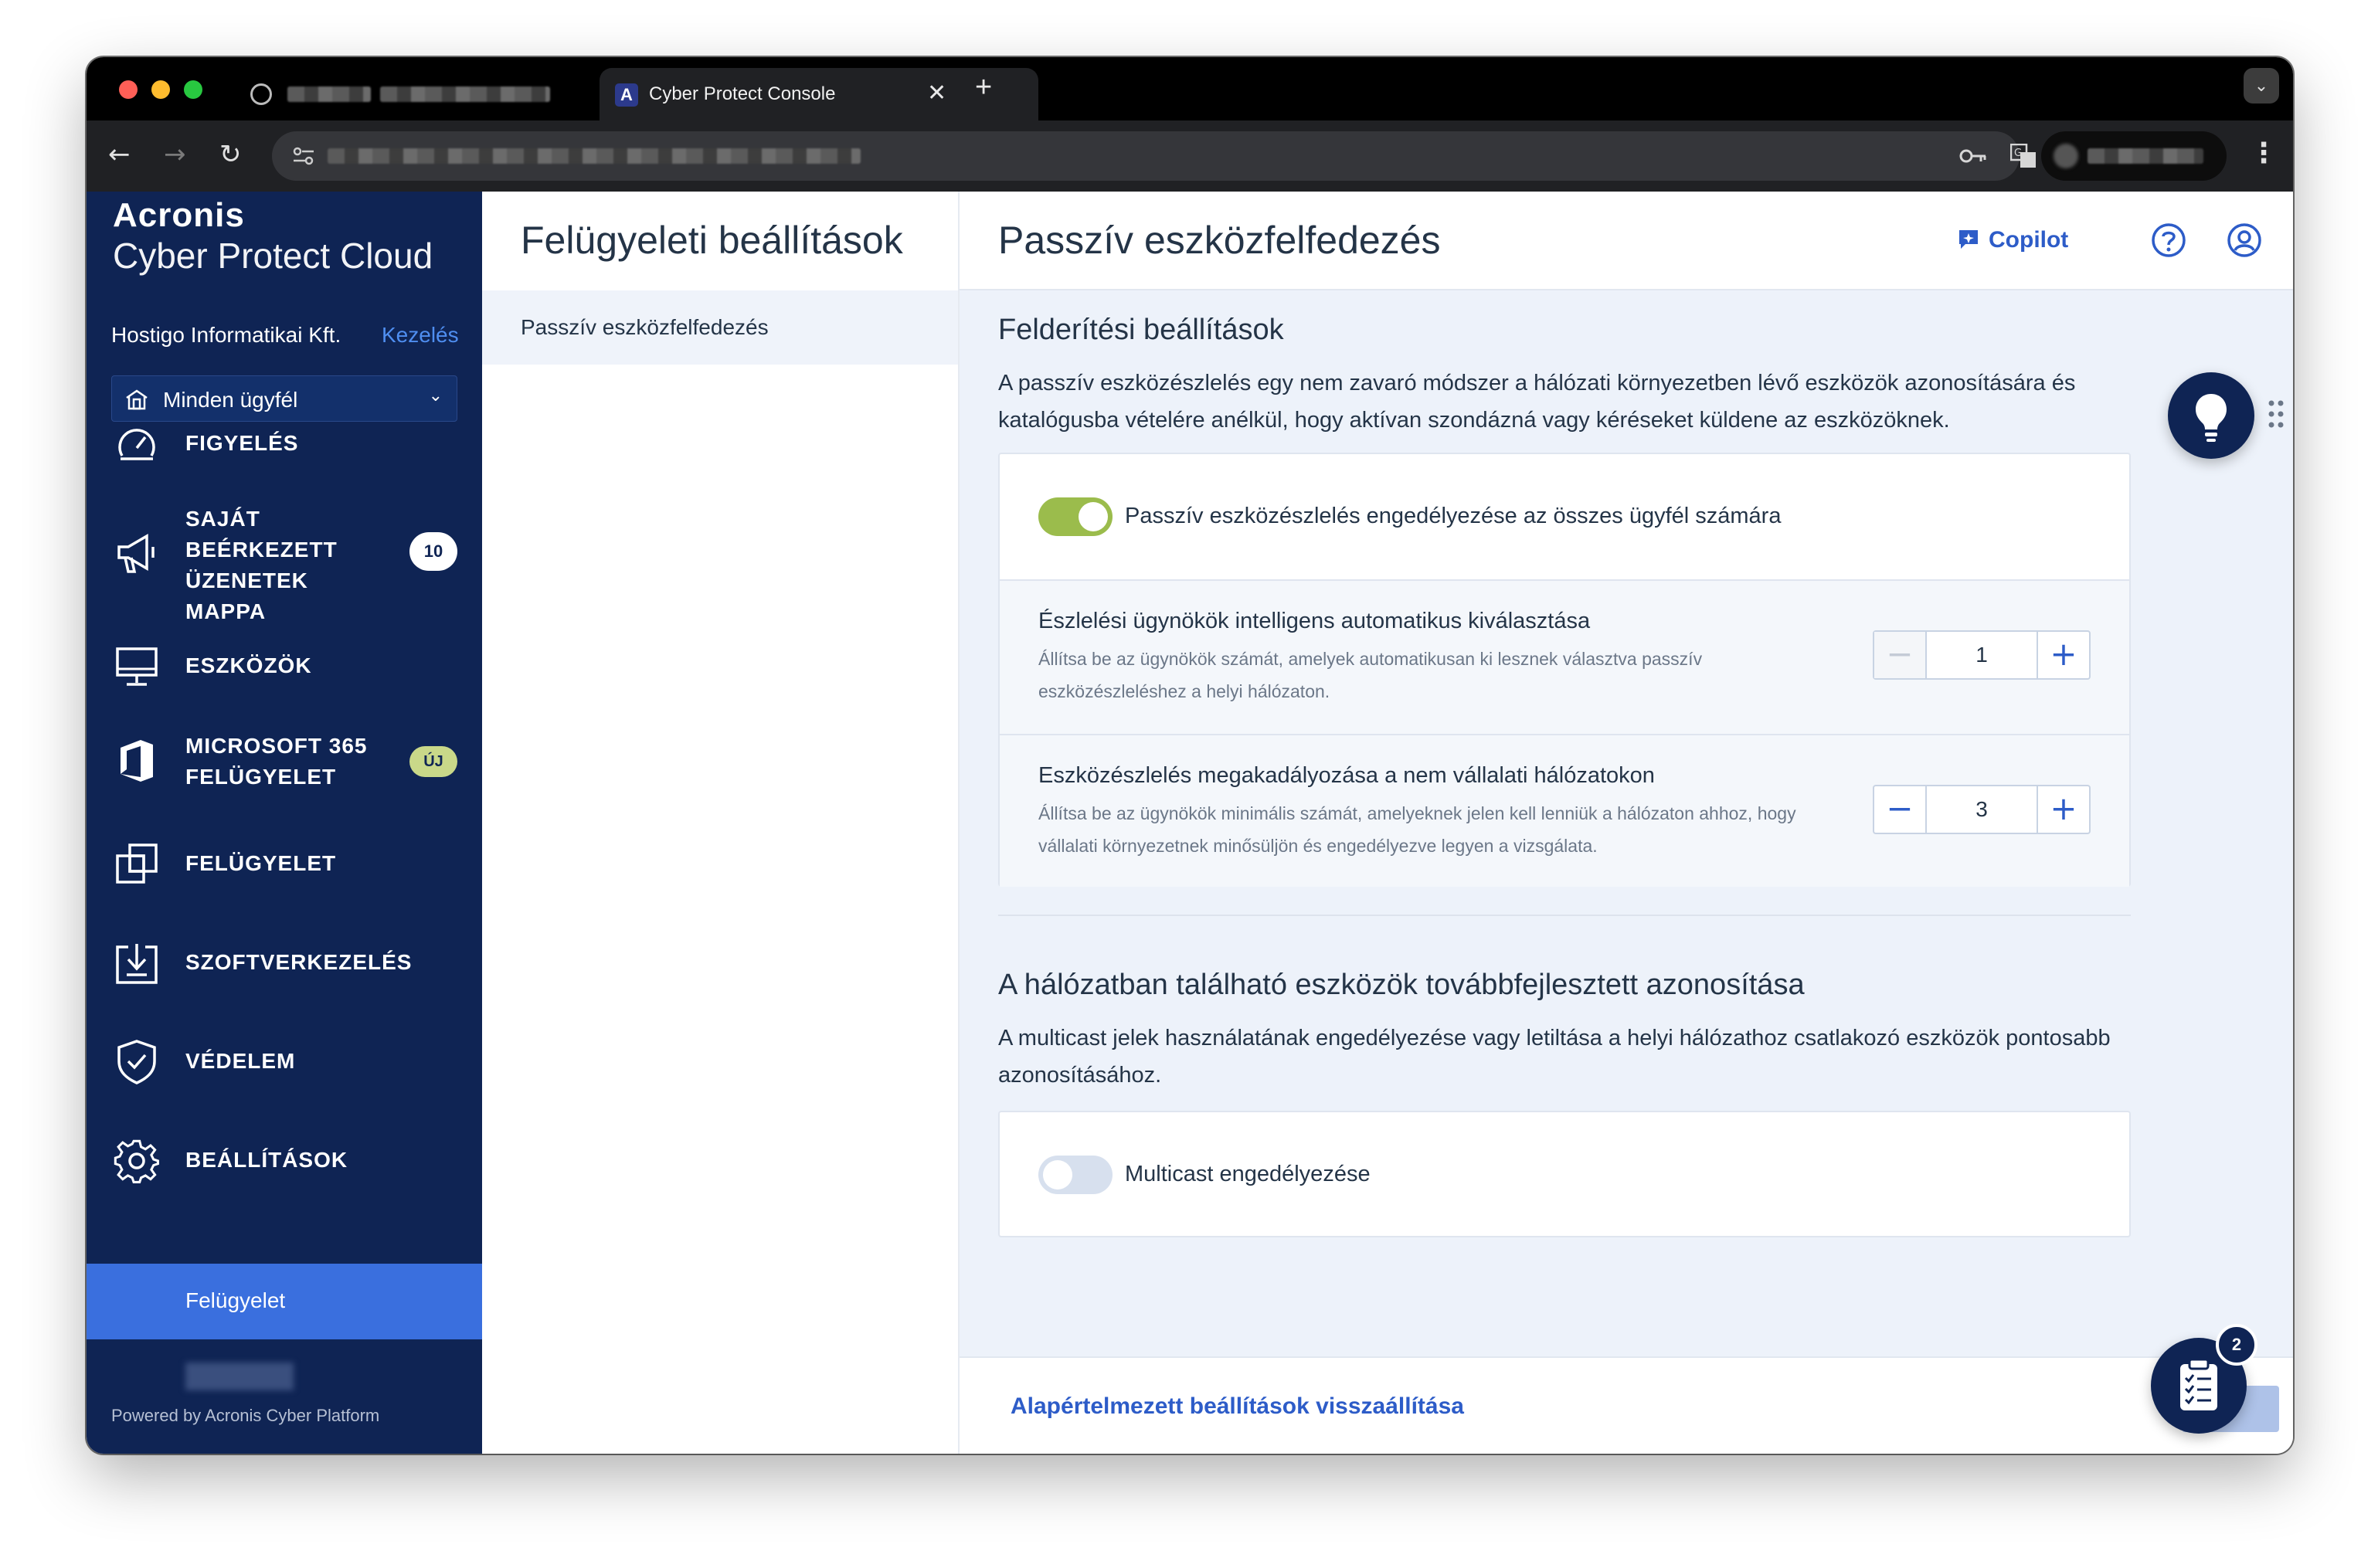  Describe the element at coordinates (2145, 156) in the screenshot. I see `redacted-profile-name` at that location.